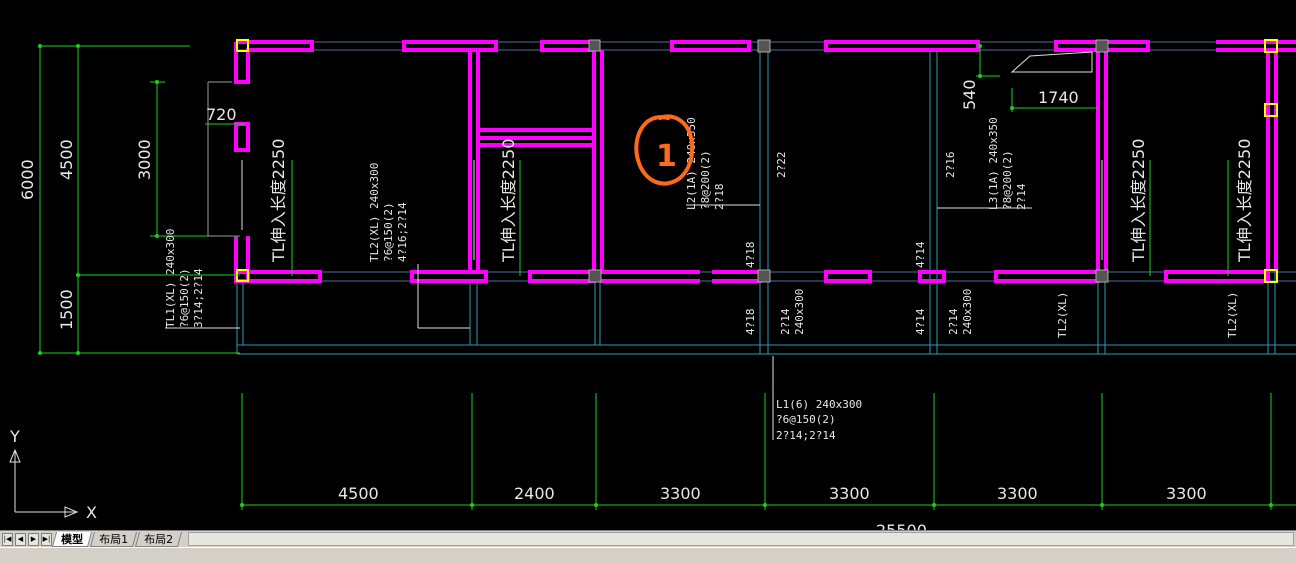 Image resolution: width=1296 pixels, height=563 pixels. What do you see at coordinates (741, 539) in the screenshot?
I see `horizontal-scrollbar` at bounding box center [741, 539].